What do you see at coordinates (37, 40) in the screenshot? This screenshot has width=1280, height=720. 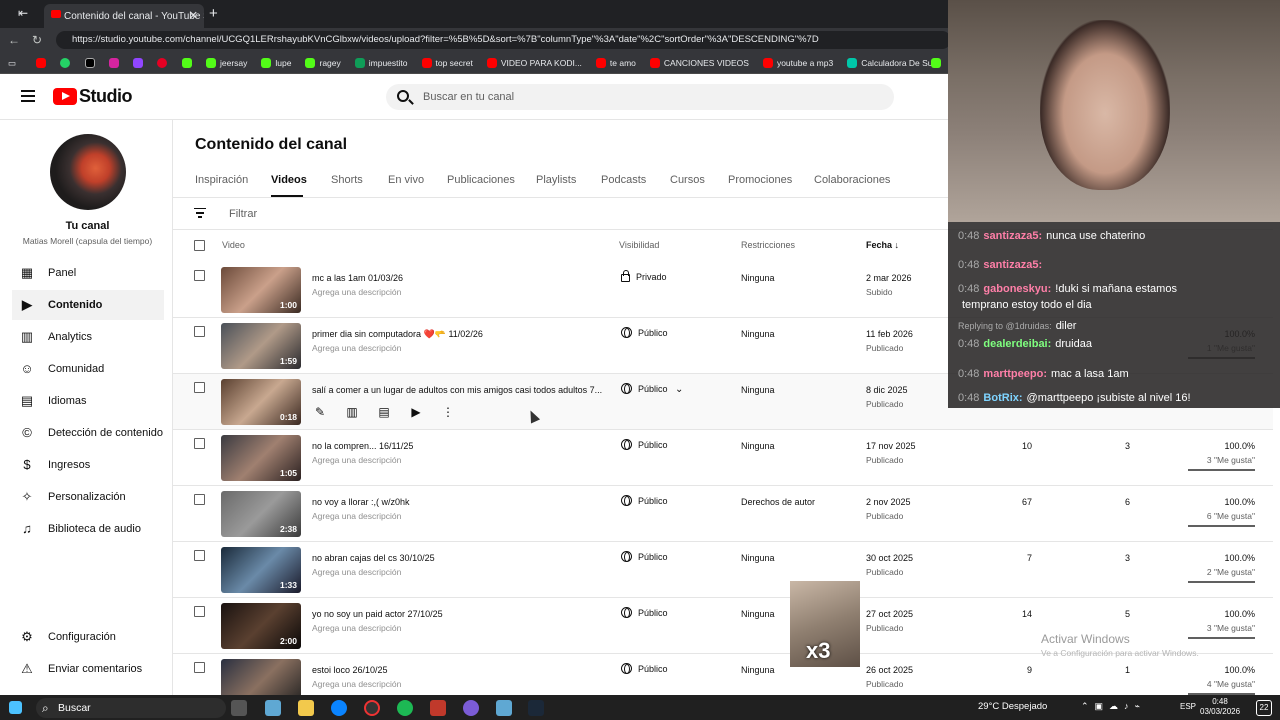 I see `reload-icon: ↻` at bounding box center [37, 40].